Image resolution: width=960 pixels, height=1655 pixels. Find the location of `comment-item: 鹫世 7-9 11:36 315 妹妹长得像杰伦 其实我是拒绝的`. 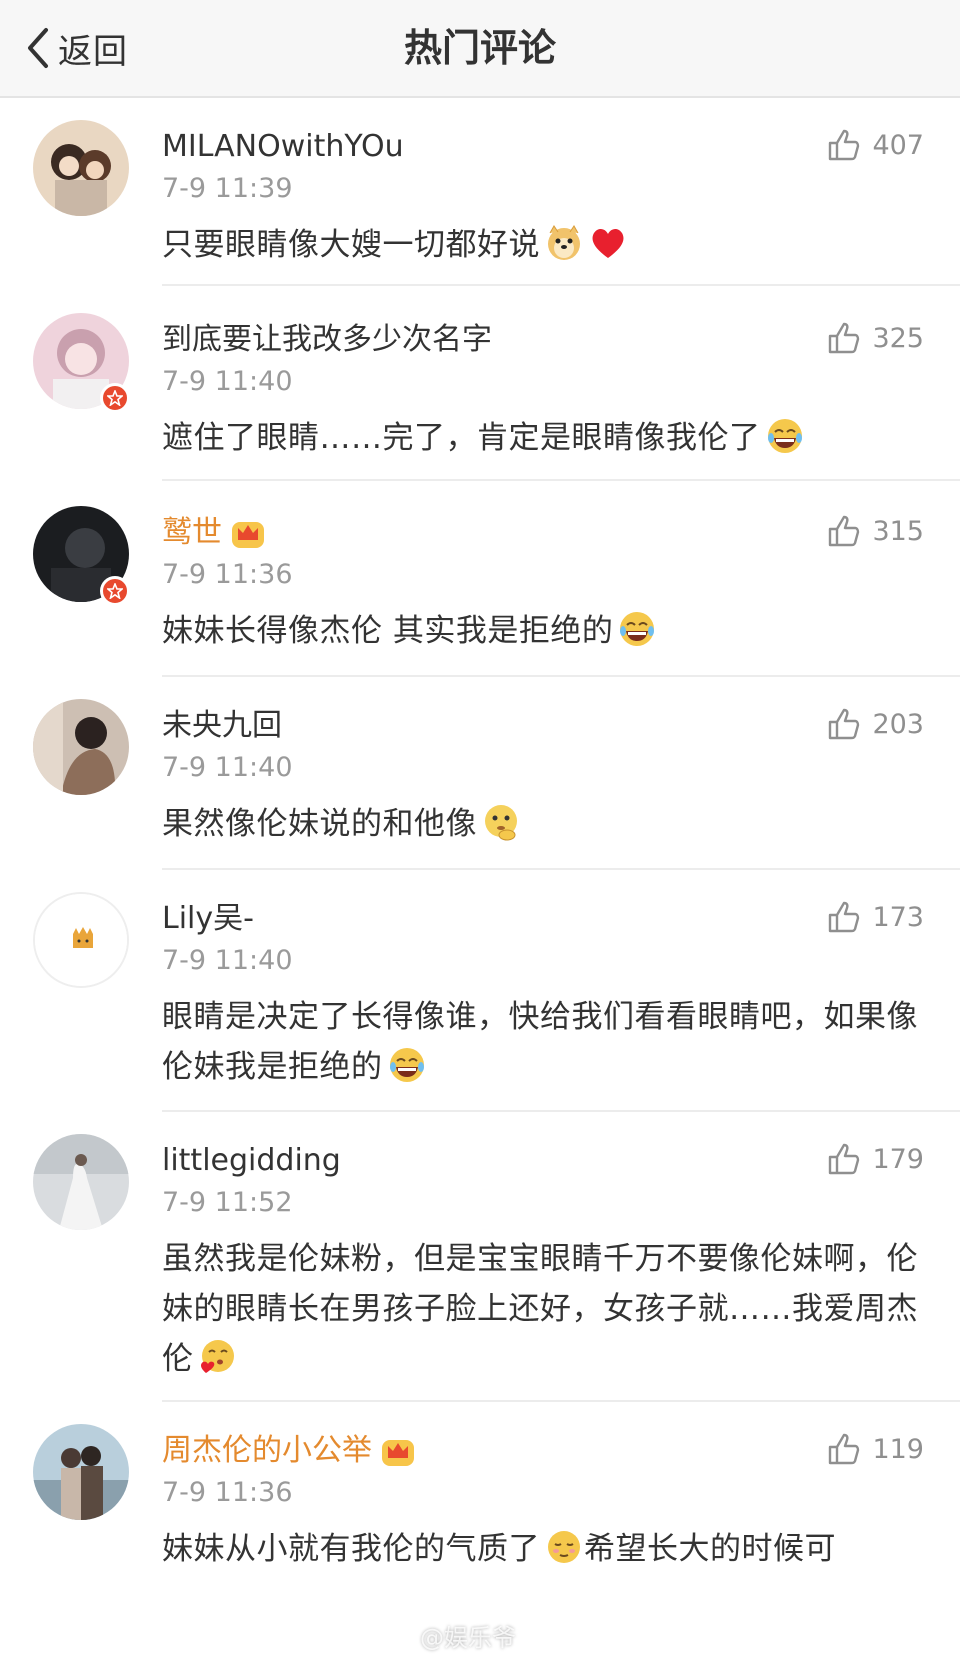

comment-item: 鹫世 7-9 11:36 315 妹妹长得像杰伦 其实我是拒绝的 is located at coordinates (480, 580).